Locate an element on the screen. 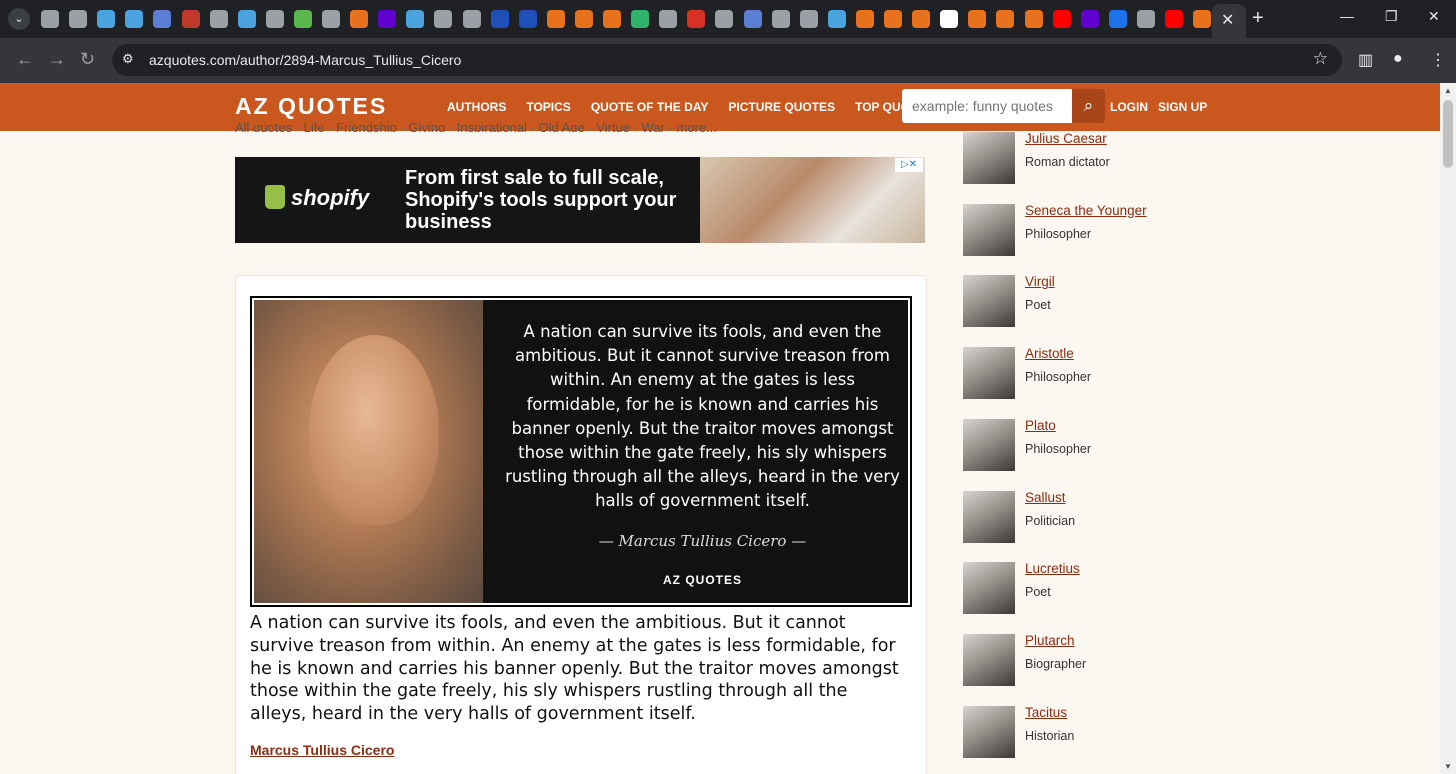 The image size is (1456, 774). related-author-item: Seneca the Younger Philosopher is located at coordinates (1093, 229).